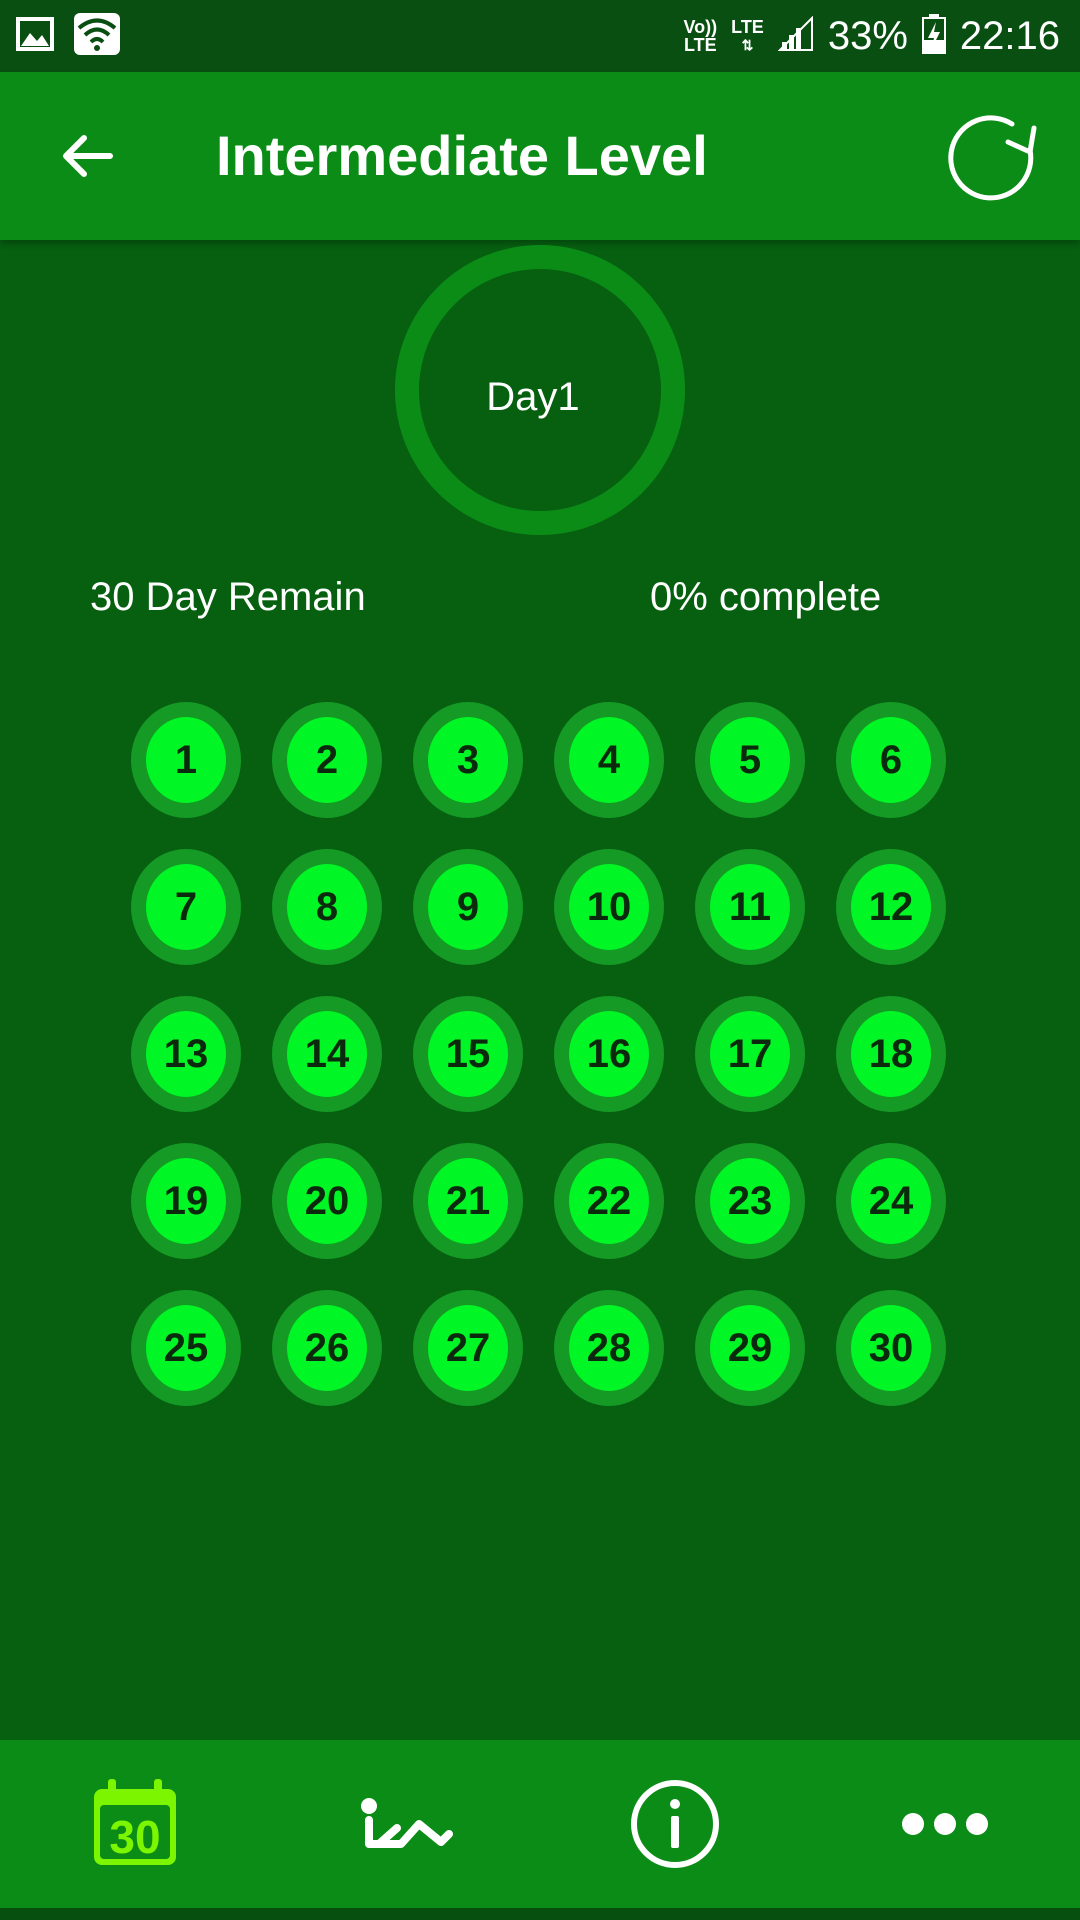  Describe the element at coordinates (1009, 35) in the screenshot. I see `clock: 22:16` at that location.